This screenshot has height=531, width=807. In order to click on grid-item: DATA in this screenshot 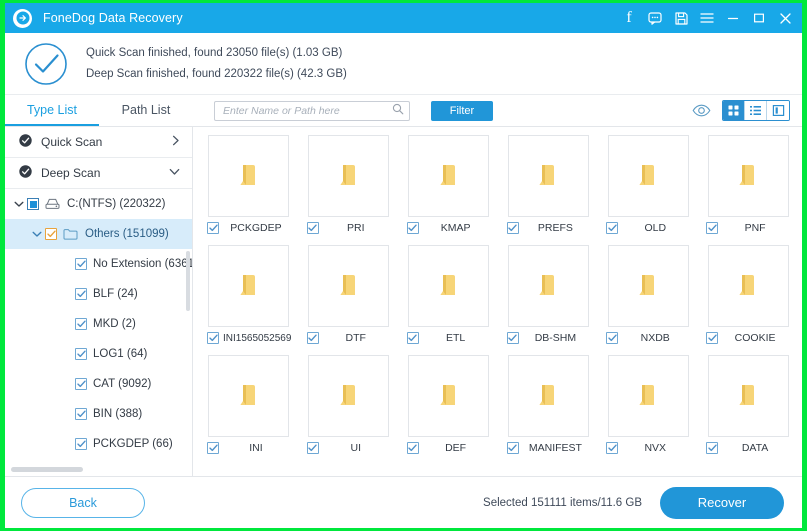, I will do `click(748, 410)`.